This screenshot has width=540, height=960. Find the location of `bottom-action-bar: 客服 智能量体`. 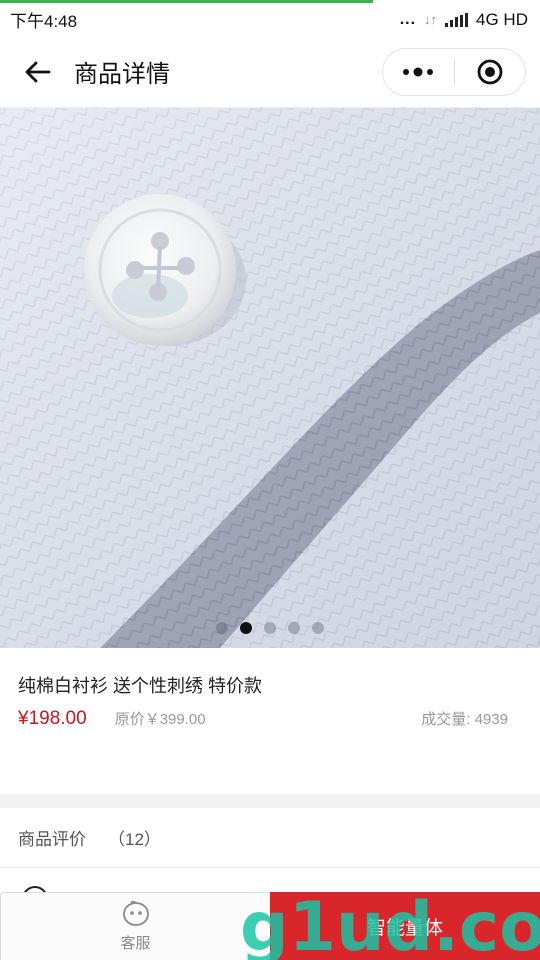

bottom-action-bar: 客服 智能量体 is located at coordinates (270, 926).